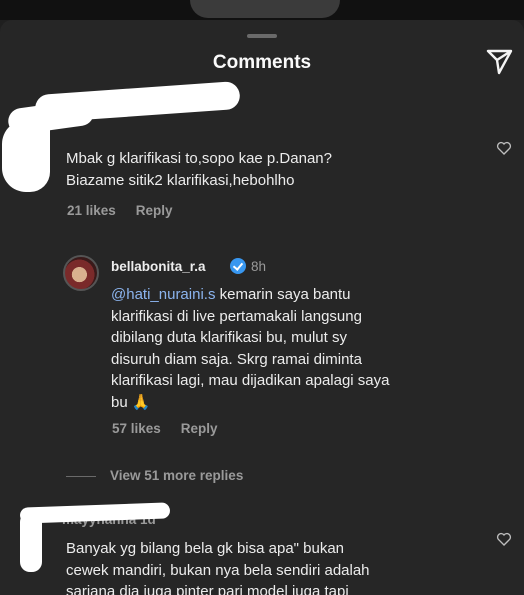 The height and width of the screenshot is (595, 524). Describe the element at coordinates (205, 548) in the screenshot. I see `comment-line: Banyak yg bilang bela gk bisa apa" bukan` at that location.